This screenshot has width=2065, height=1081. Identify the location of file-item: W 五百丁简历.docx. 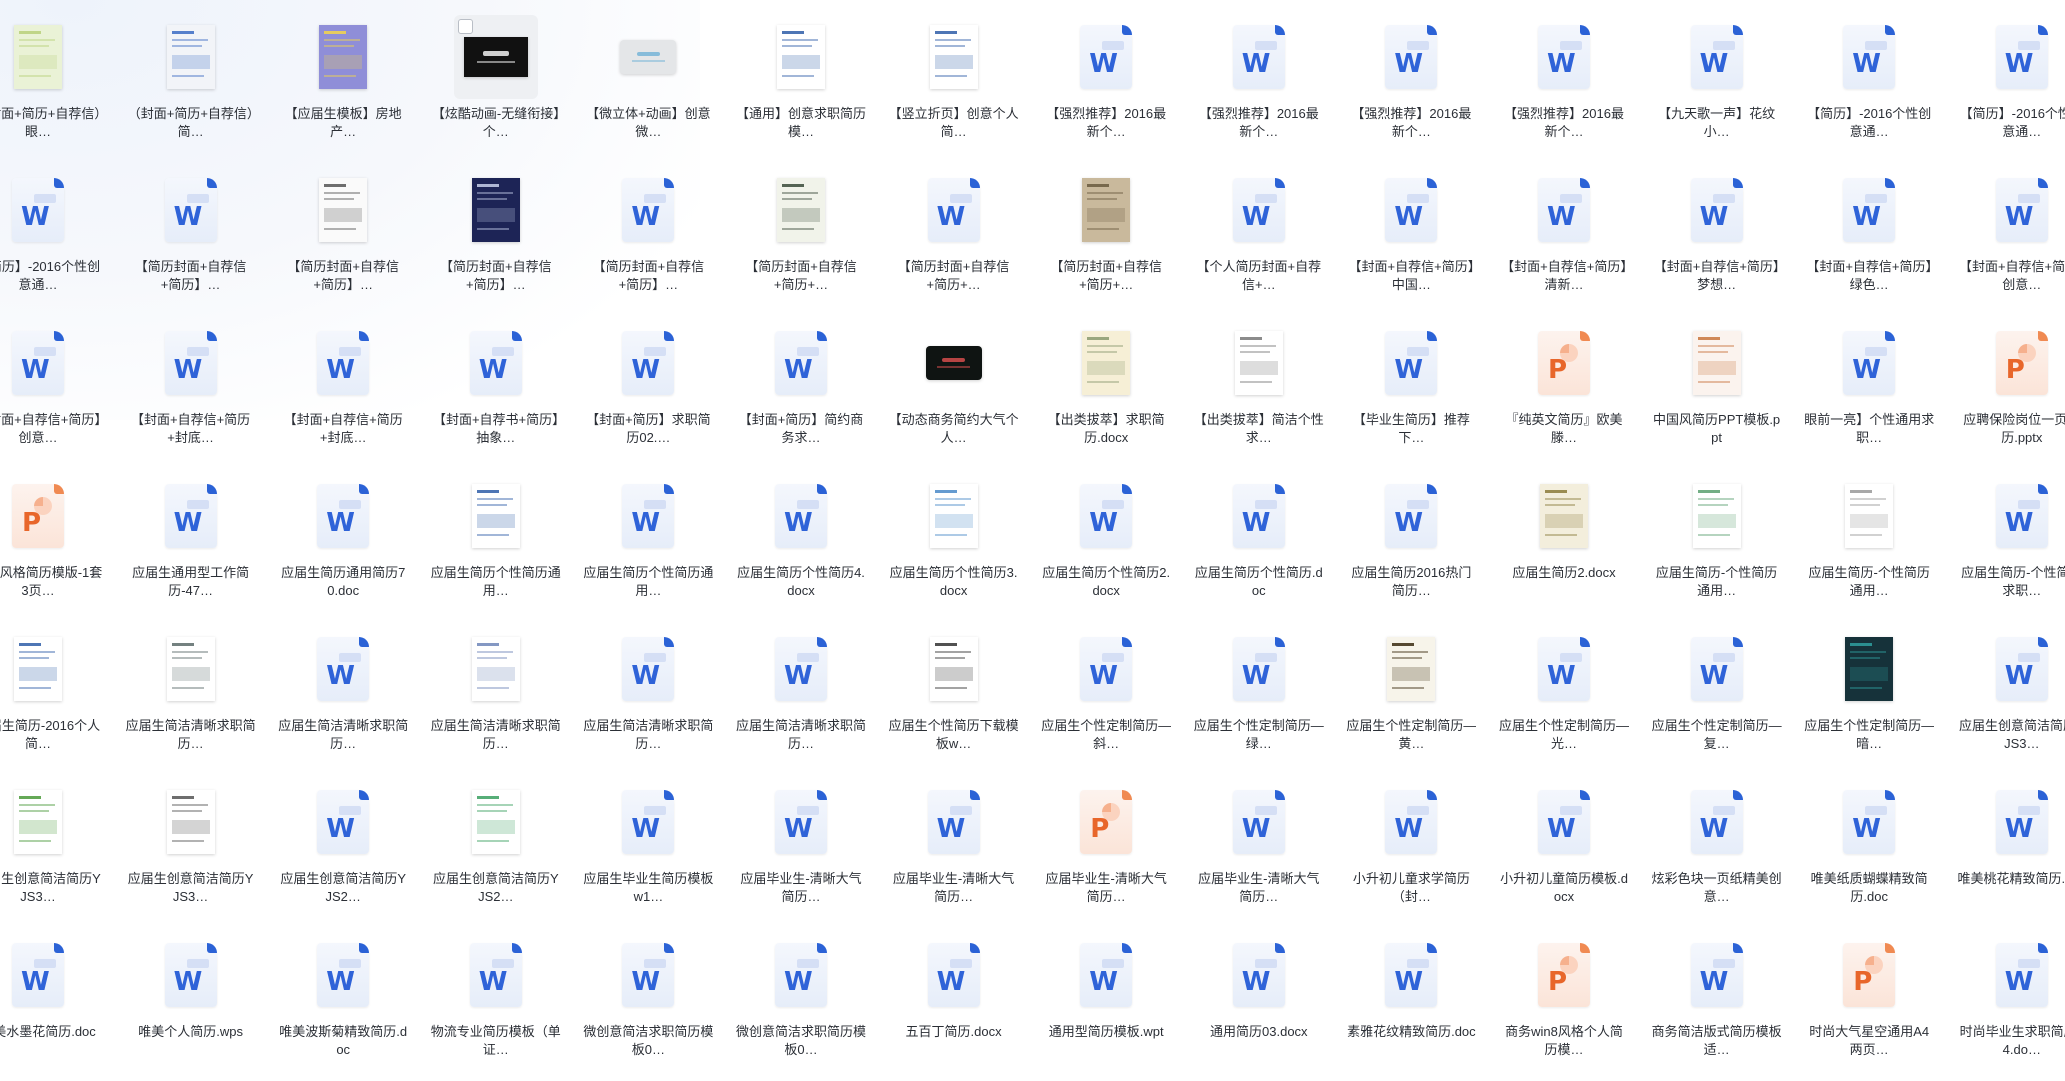
(954, 997).